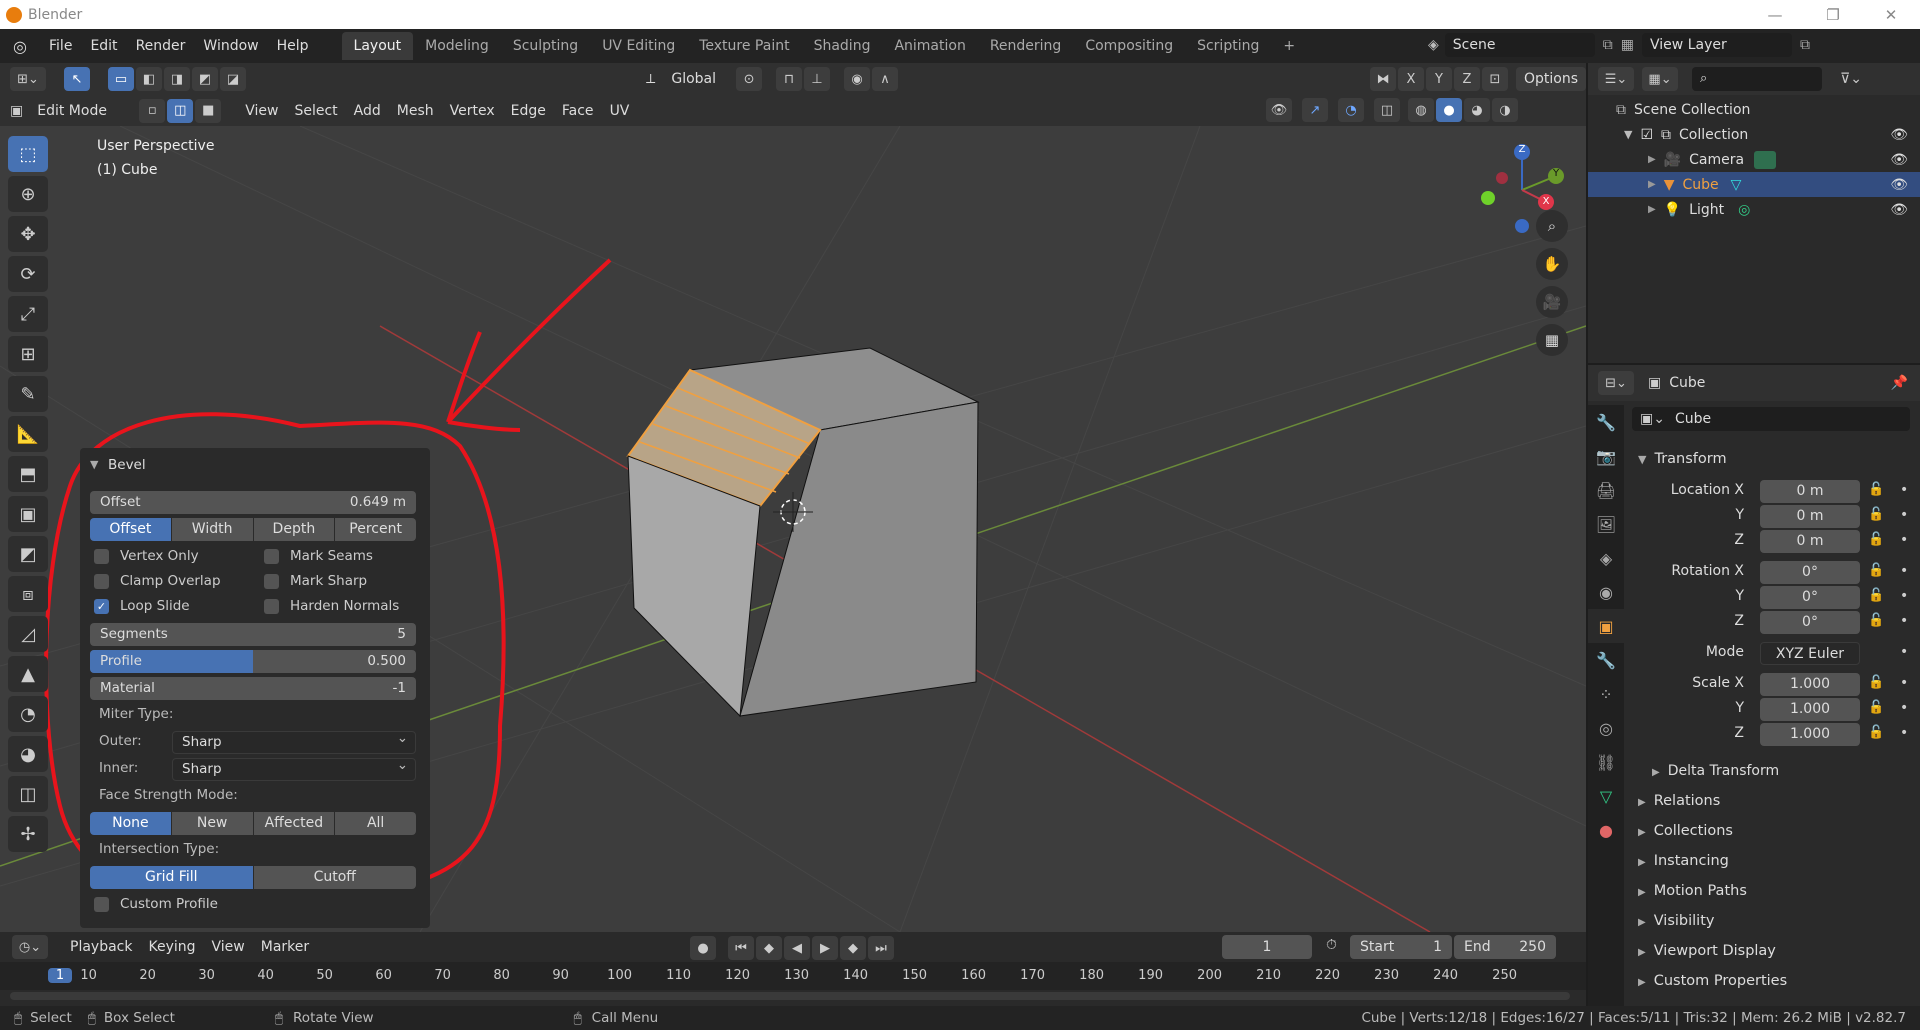  I want to click on segments-slider: Segments 5, so click(253, 634).